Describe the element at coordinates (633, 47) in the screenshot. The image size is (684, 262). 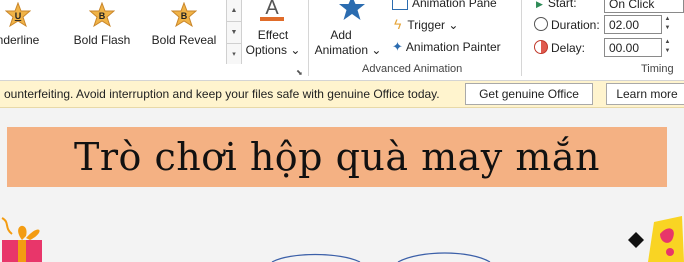
I see `delay-input: 00.00` at that location.